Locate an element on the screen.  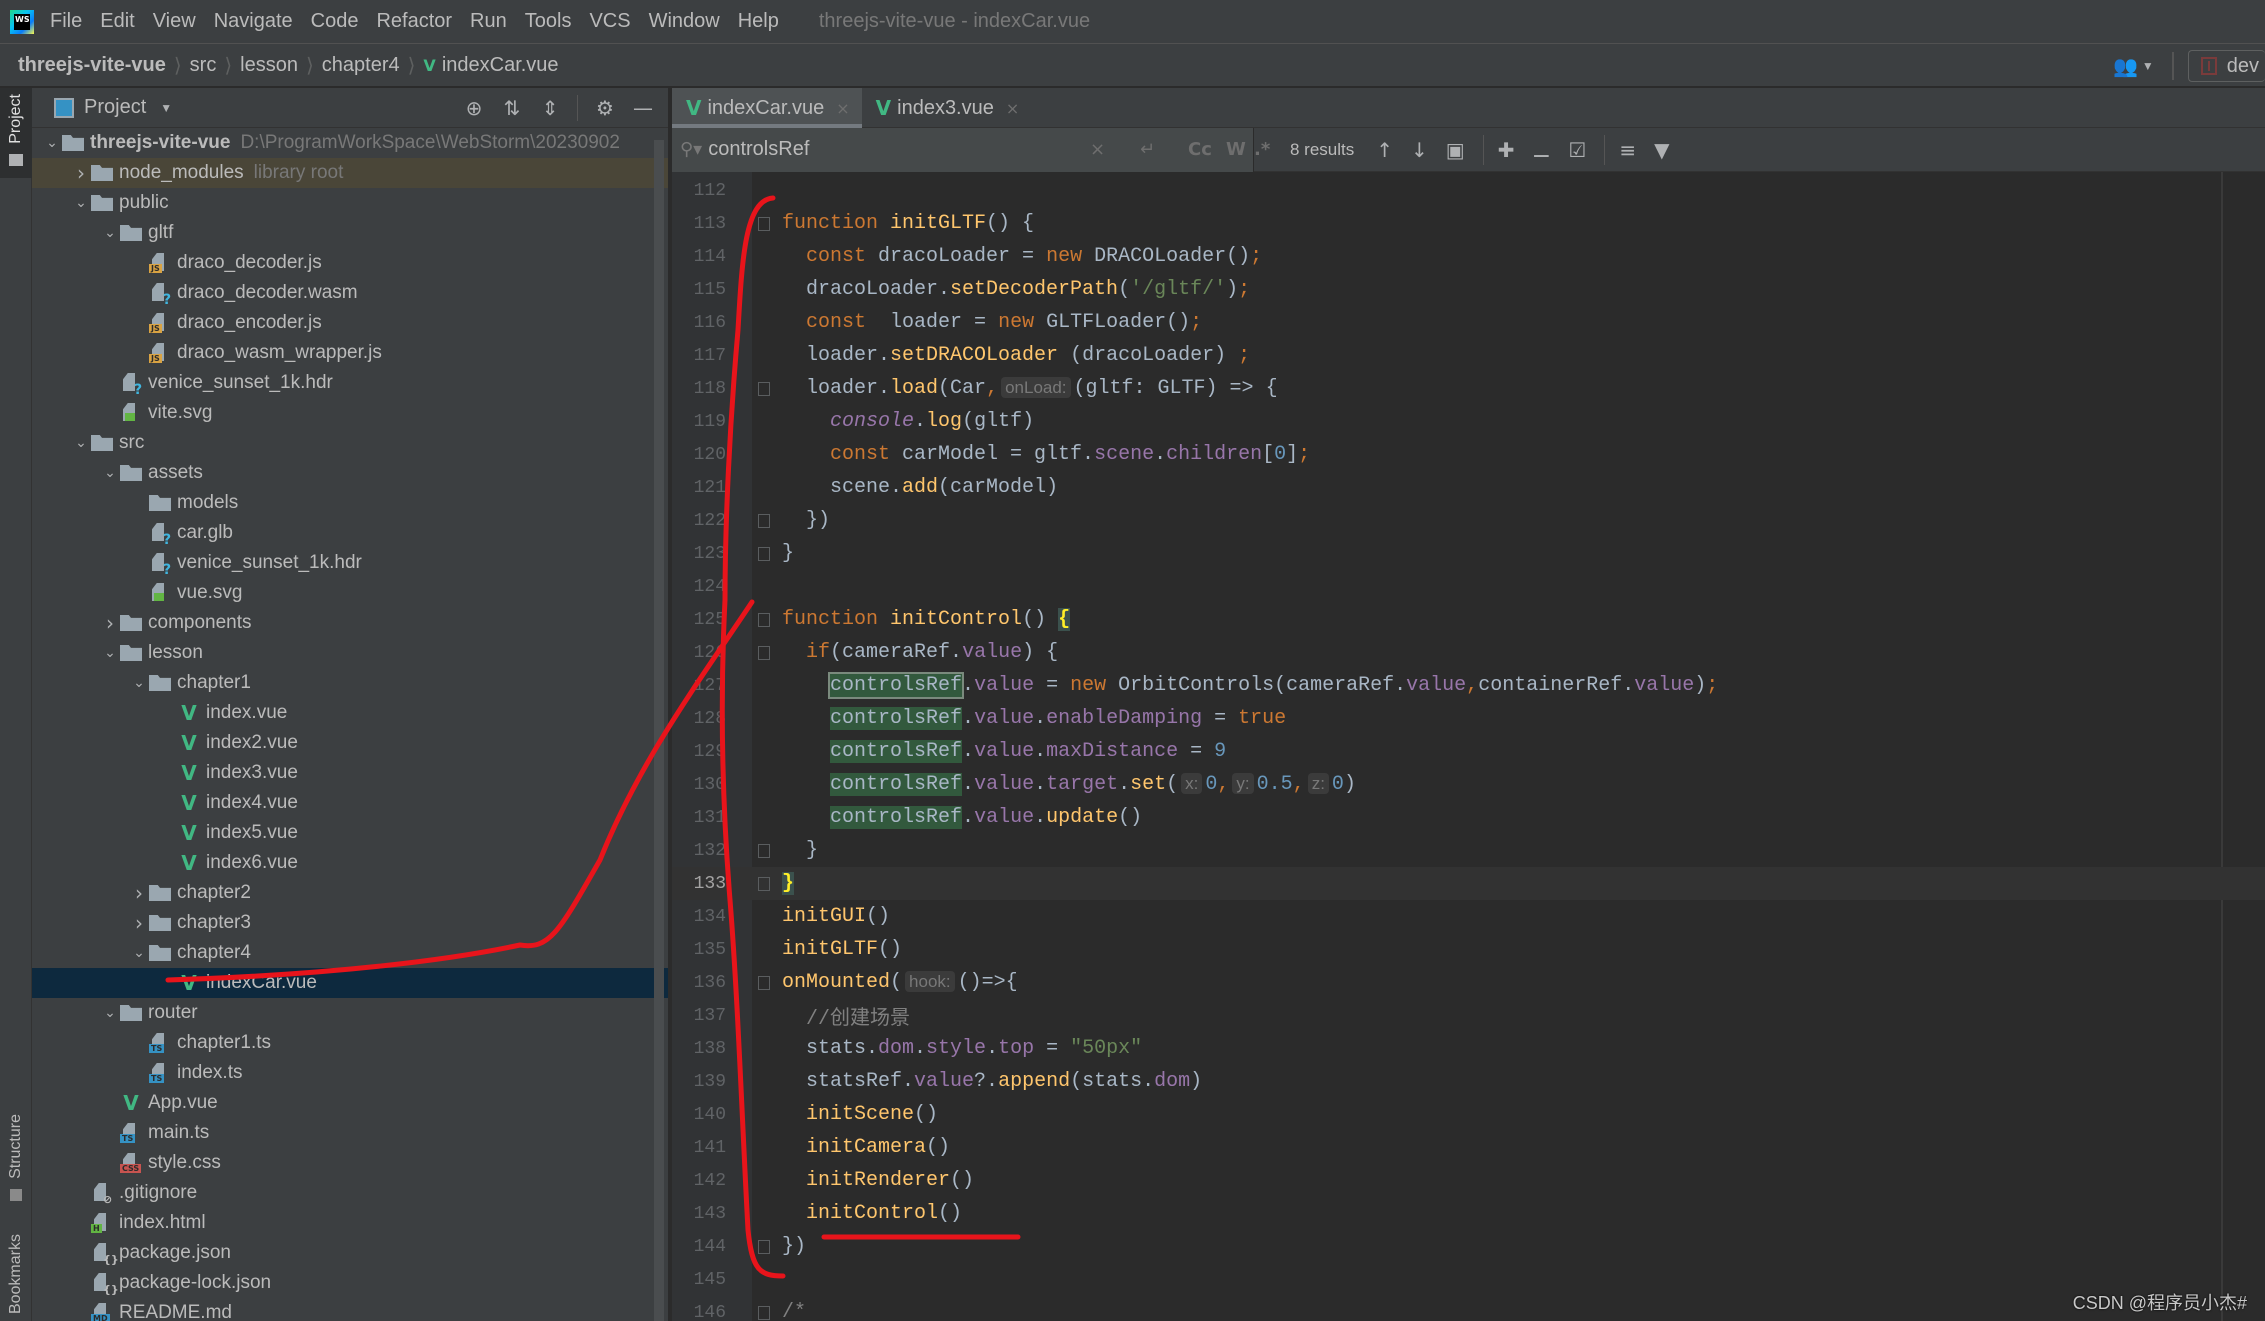
code-line: 144}) is located at coordinates (1468, 1246).